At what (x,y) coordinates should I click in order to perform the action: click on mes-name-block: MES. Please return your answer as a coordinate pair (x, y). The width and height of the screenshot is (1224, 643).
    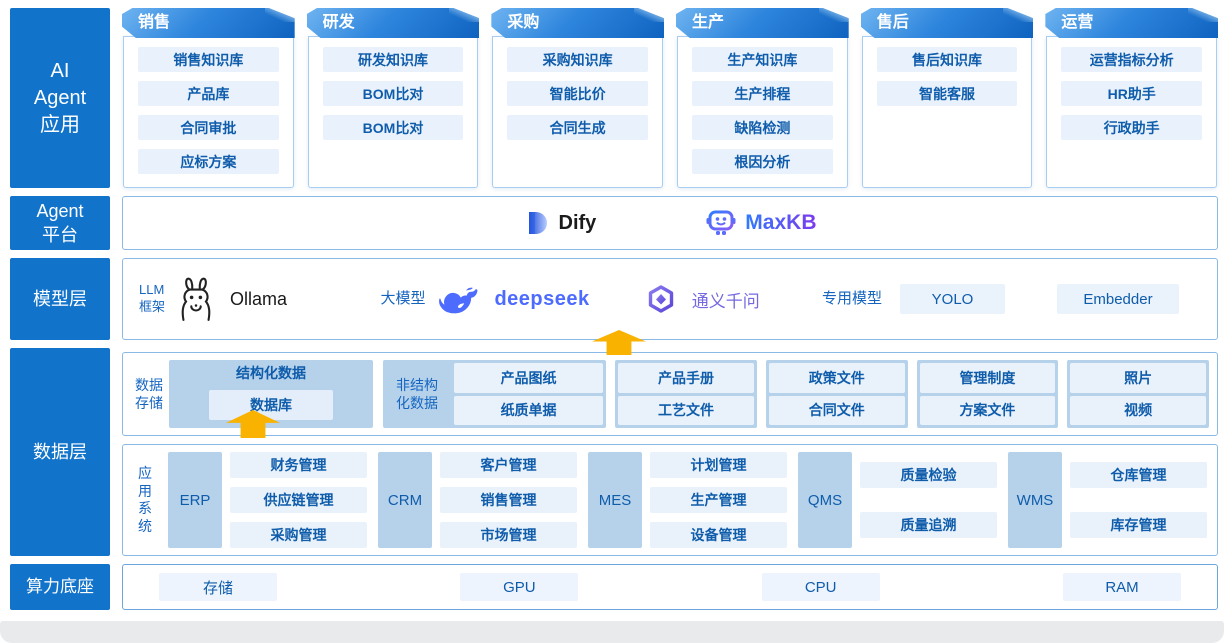
    Looking at the image, I should click on (615, 500).